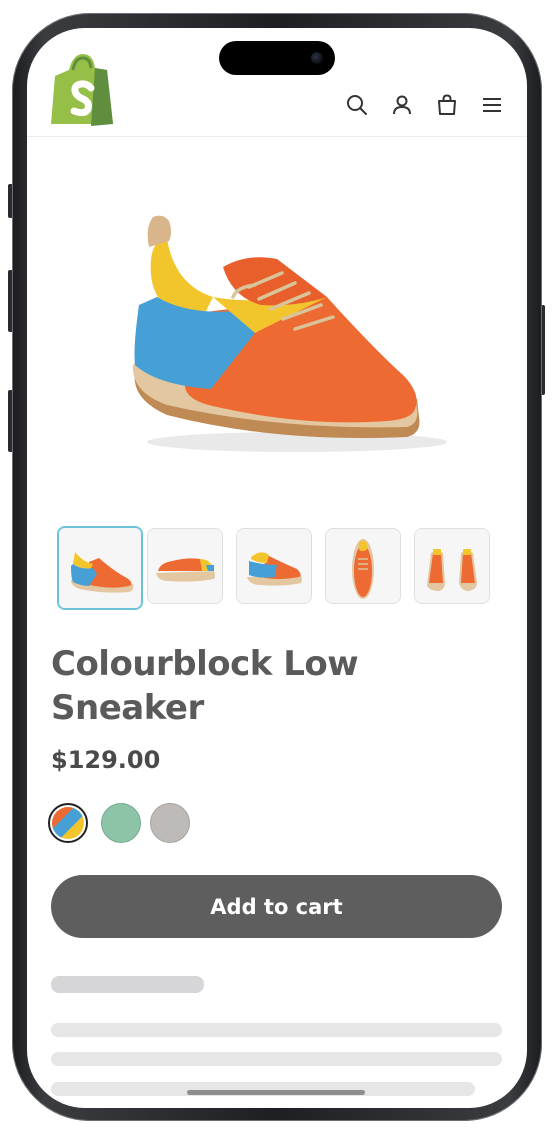 The height and width of the screenshot is (1134, 553). I want to click on skeleton-heading, so click(127, 984).